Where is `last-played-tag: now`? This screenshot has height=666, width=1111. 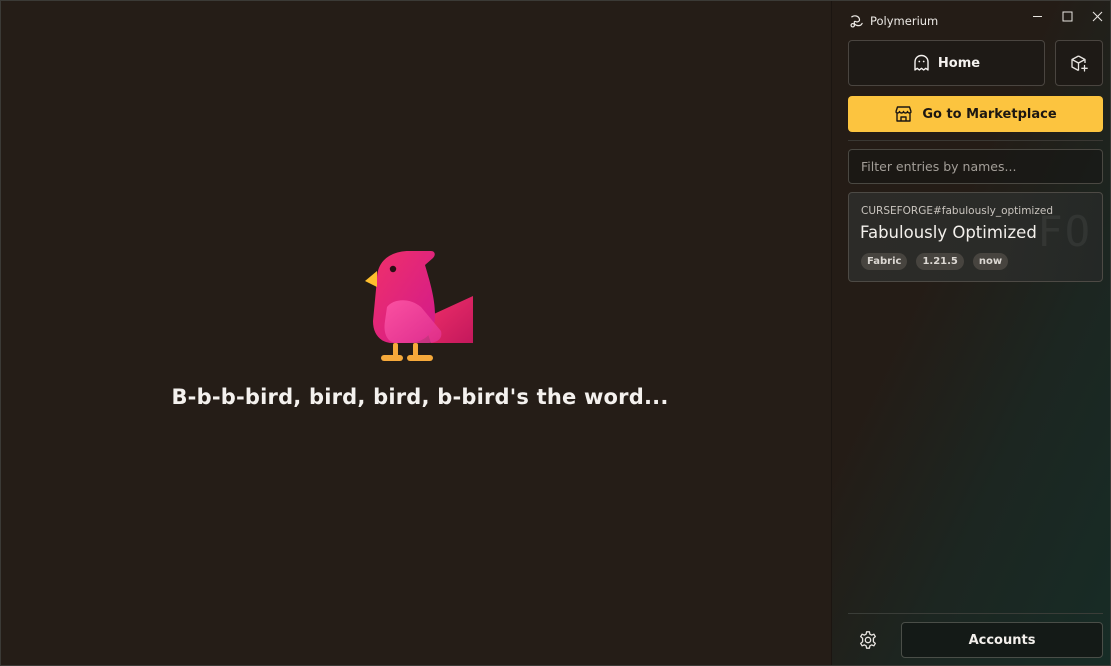 last-played-tag: now is located at coordinates (990, 261).